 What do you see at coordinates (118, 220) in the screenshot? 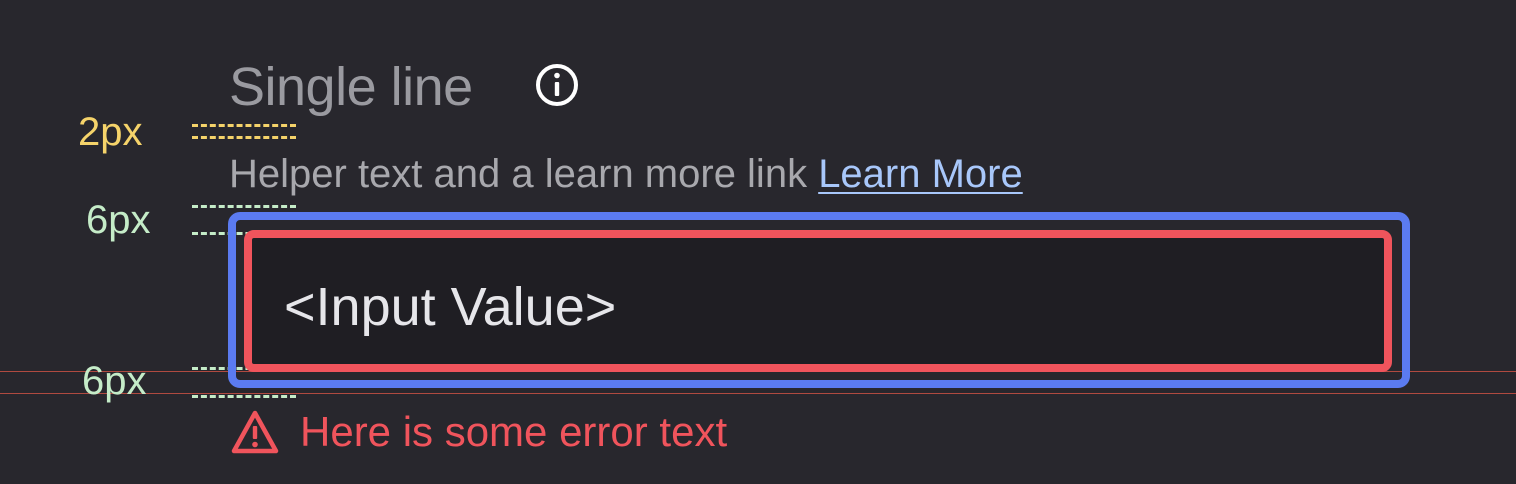
I see `spacing-label-6px-helper: 6px` at bounding box center [118, 220].